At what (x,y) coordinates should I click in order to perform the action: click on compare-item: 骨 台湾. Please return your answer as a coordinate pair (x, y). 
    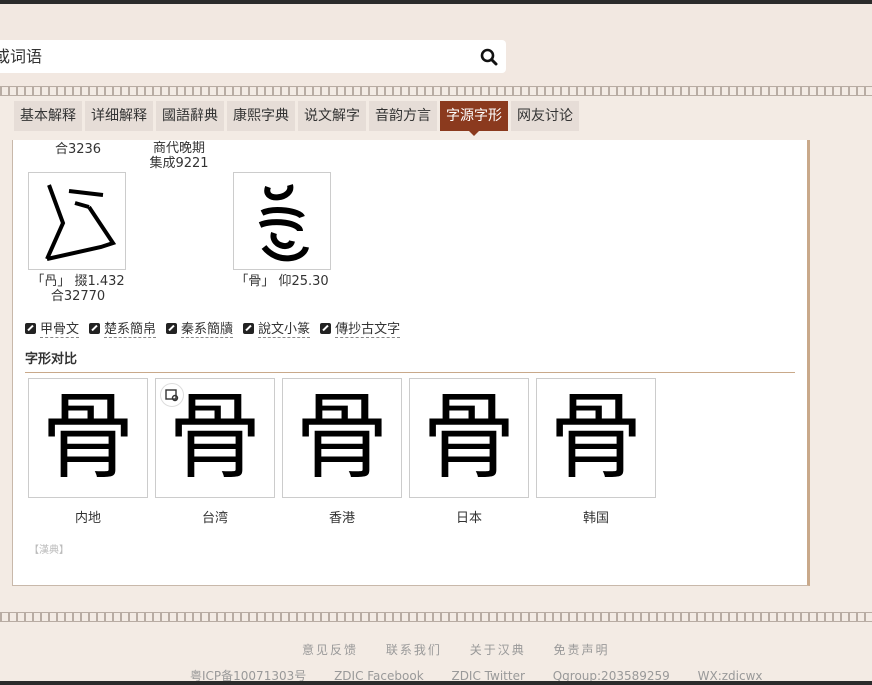
    Looking at the image, I should click on (215, 452).